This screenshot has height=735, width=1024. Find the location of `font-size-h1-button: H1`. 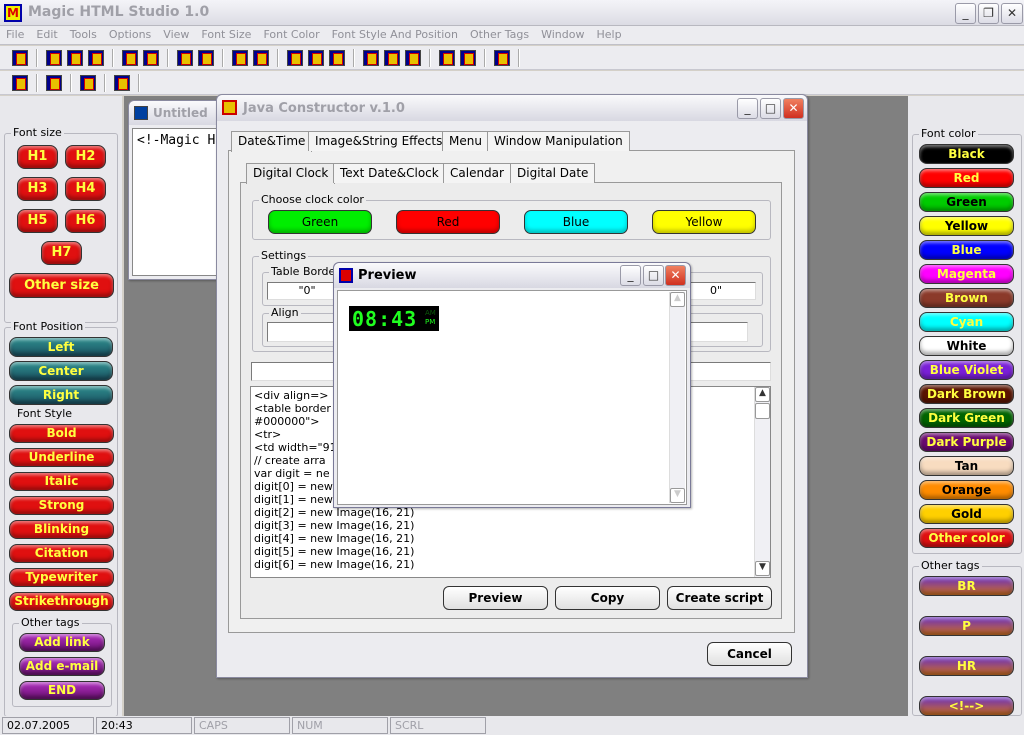

font-size-h1-button: H1 is located at coordinates (37, 157).